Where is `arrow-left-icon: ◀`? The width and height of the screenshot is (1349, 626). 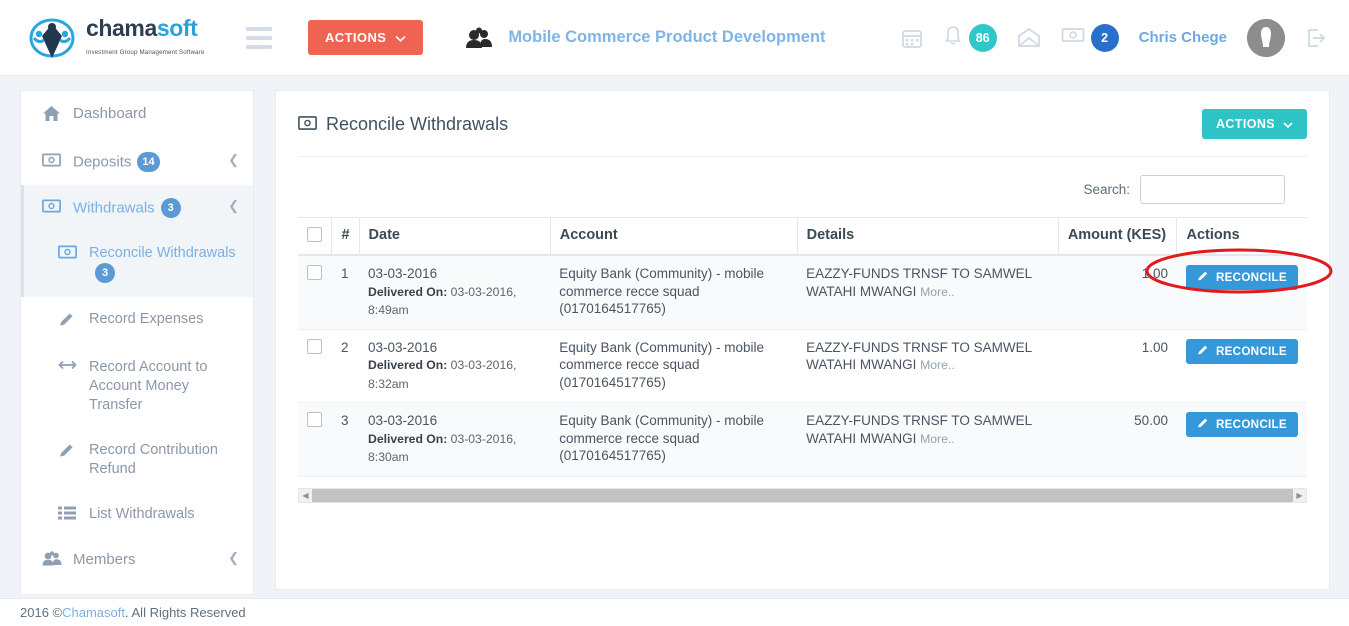 arrow-left-icon: ◀ is located at coordinates (305, 495).